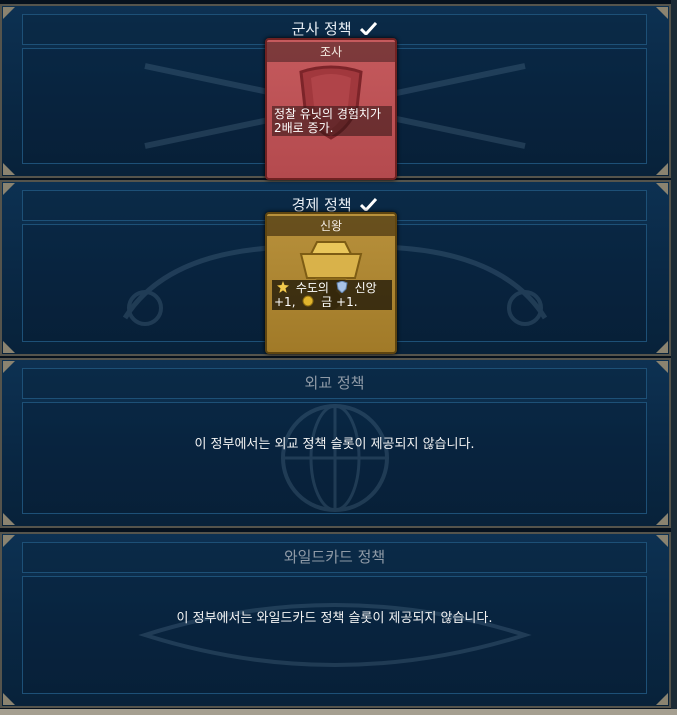 This screenshot has height=715, width=677. I want to click on policy-card-description: 정찰 유닛의 경험치가 2배로 증가., so click(332, 121).